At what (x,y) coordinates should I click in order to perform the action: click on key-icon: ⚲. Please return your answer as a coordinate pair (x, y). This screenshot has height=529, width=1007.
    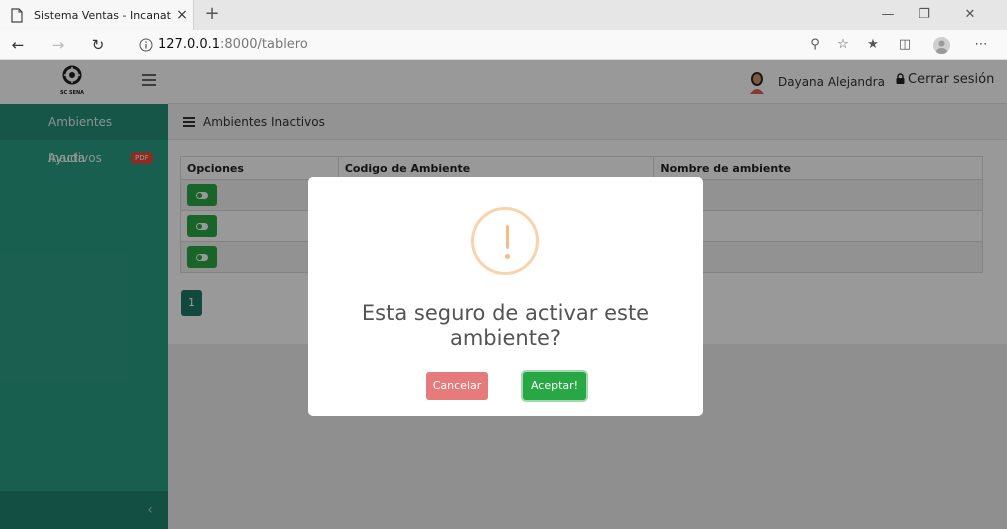
    Looking at the image, I should click on (815, 45).